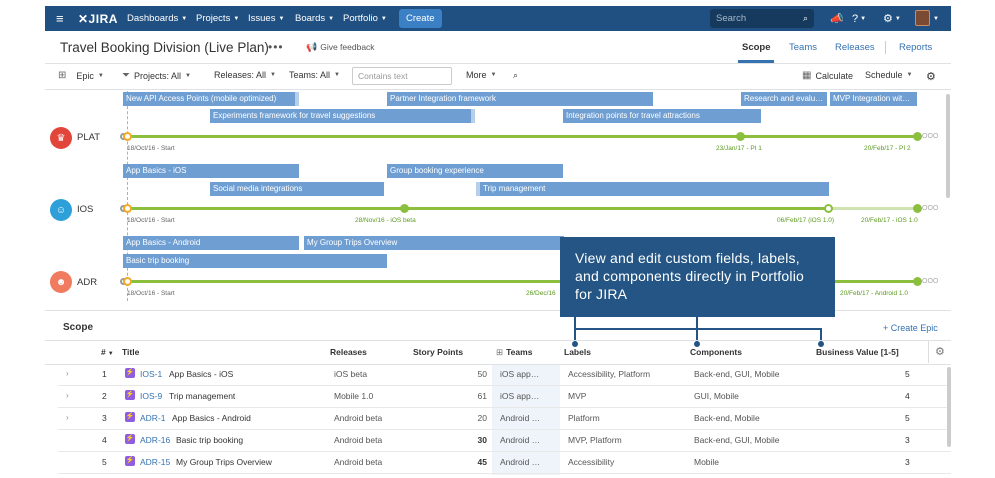 This screenshot has height=478, width=995. Describe the element at coordinates (217, 18) in the screenshot. I see `nav-projects: Projects ▼` at that location.